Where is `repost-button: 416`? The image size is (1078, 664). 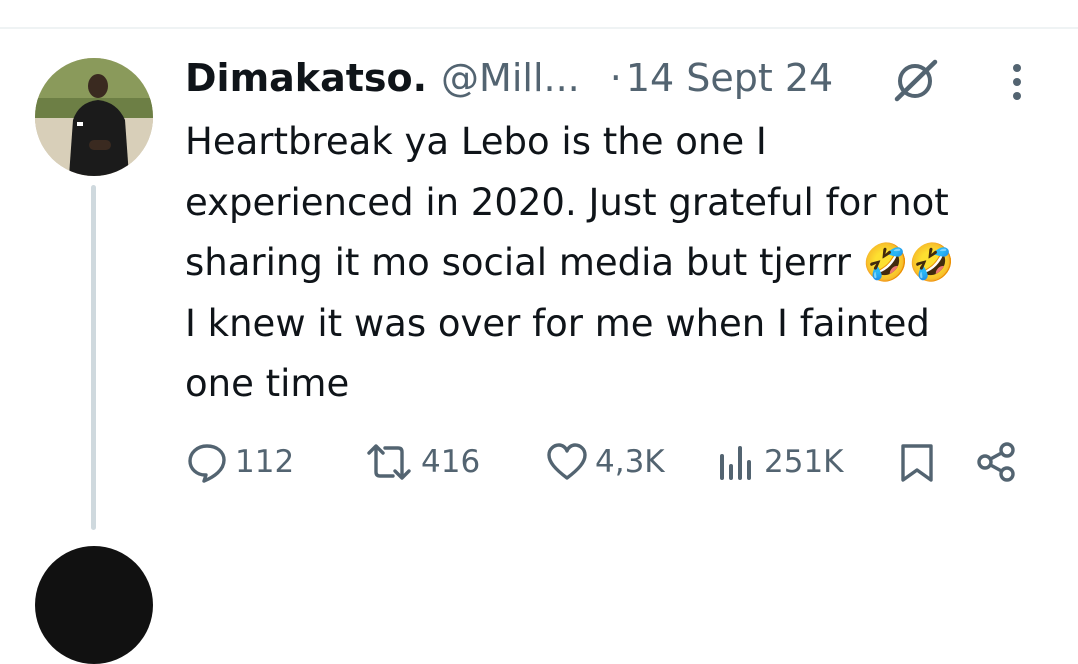
repost-button: 416 is located at coordinates (421, 462).